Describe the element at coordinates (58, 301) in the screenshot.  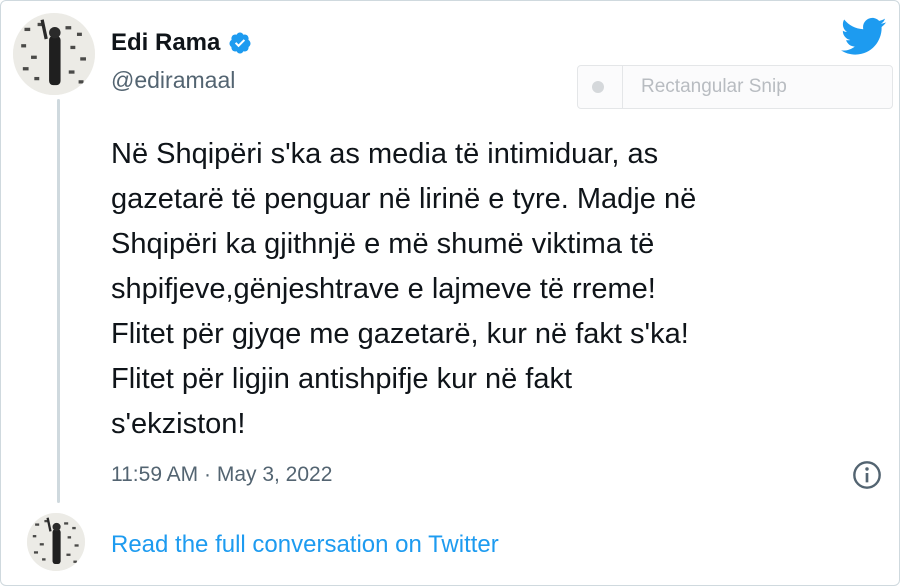
I see `thread-connector-line` at that location.